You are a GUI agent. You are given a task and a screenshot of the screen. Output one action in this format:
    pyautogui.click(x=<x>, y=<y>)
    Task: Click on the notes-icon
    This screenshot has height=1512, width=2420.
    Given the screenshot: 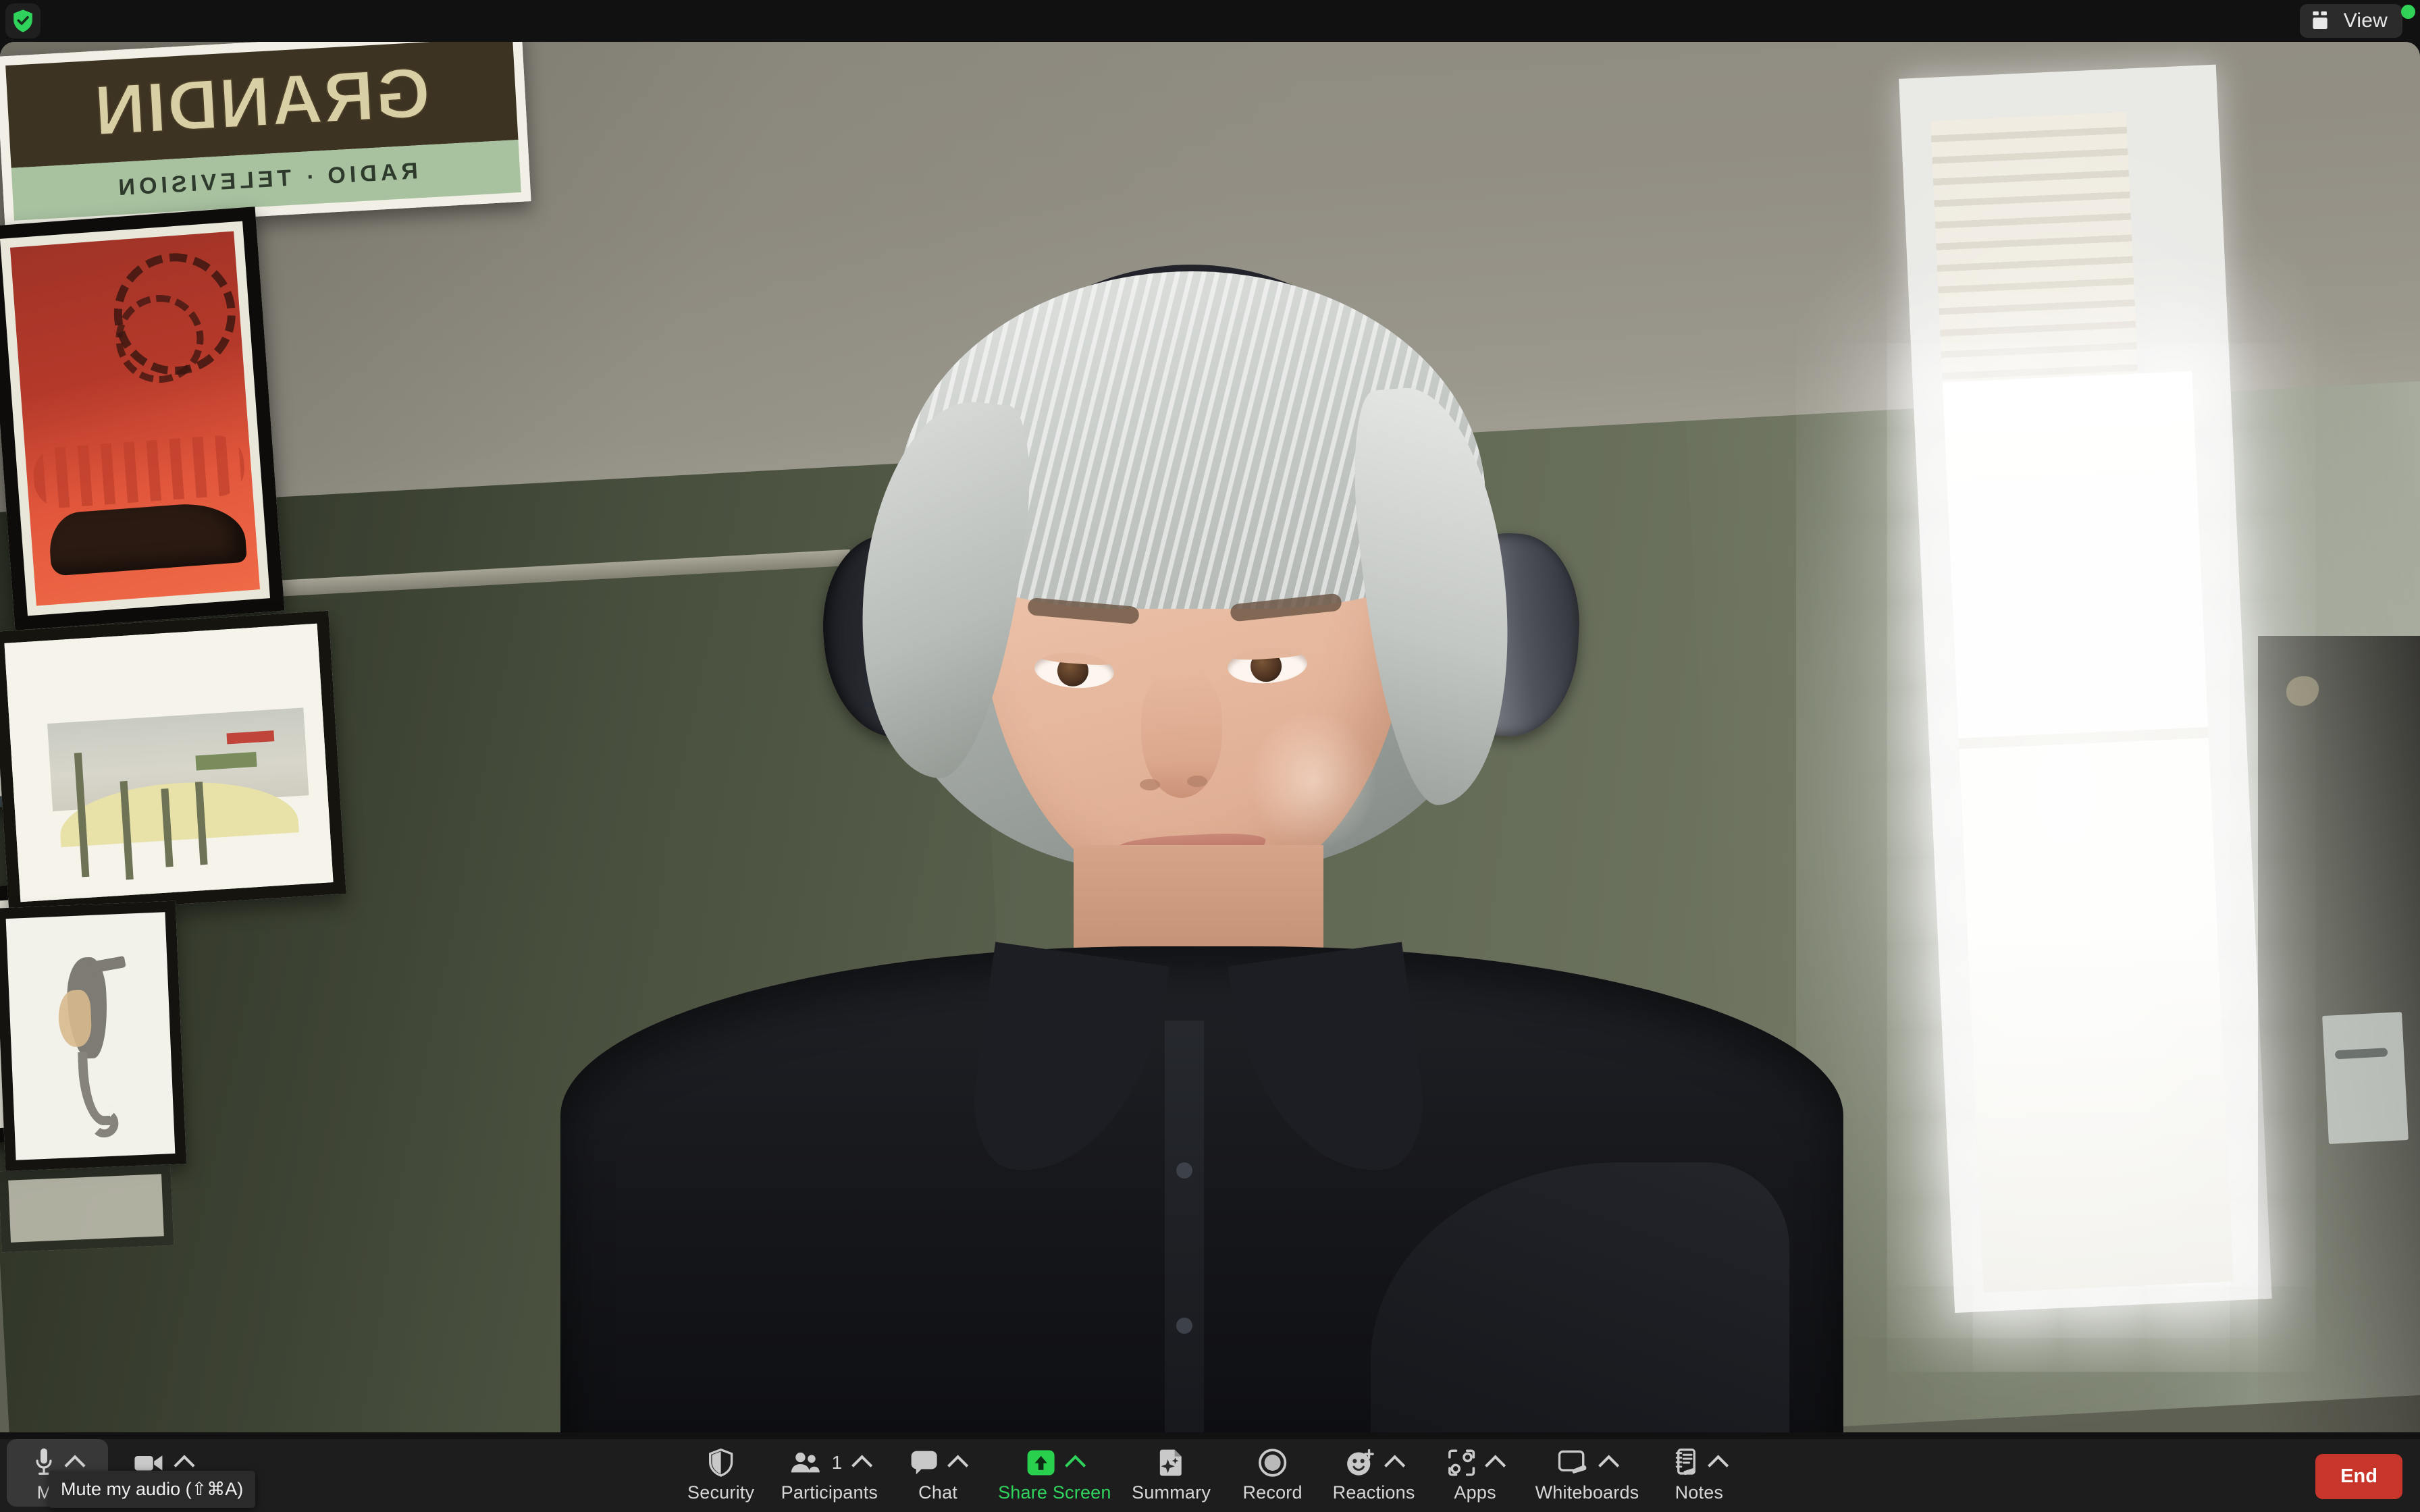 What is the action you would take?
    pyautogui.click(x=1685, y=1463)
    